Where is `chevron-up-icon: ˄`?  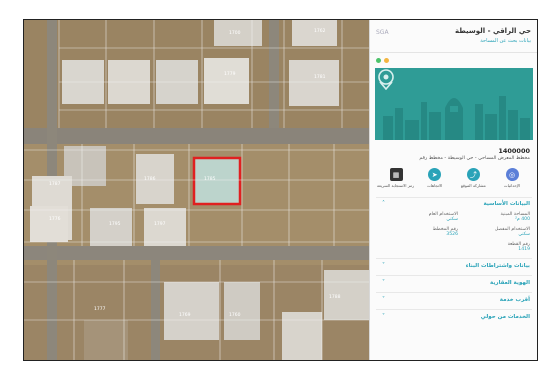 chevron-up-icon: ˄ is located at coordinates (383, 203).